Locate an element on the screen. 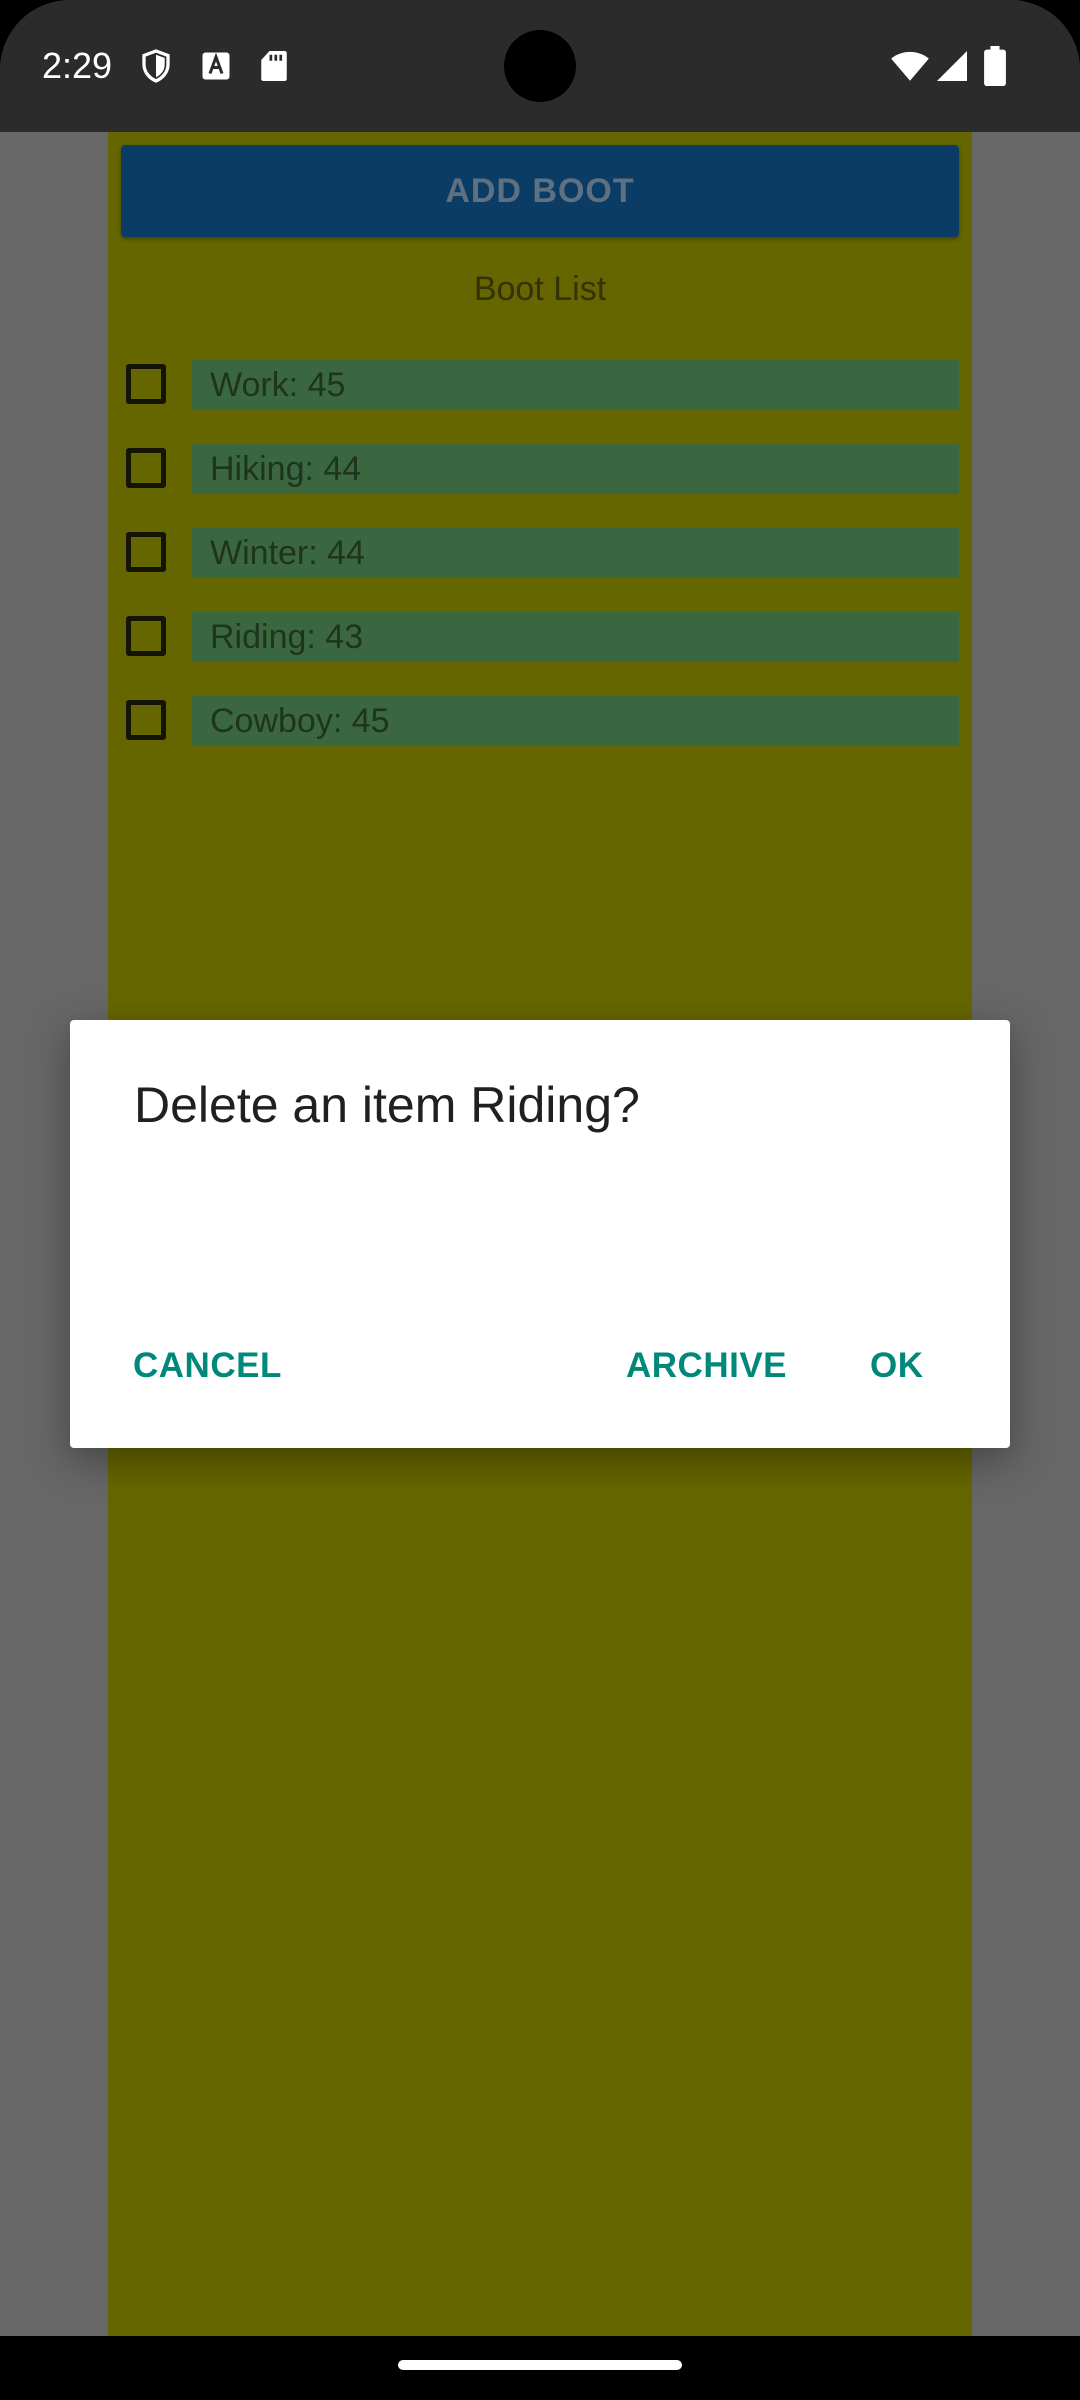 This screenshot has width=1080, height=2400. sd-card-icon is located at coordinates (274, 66).